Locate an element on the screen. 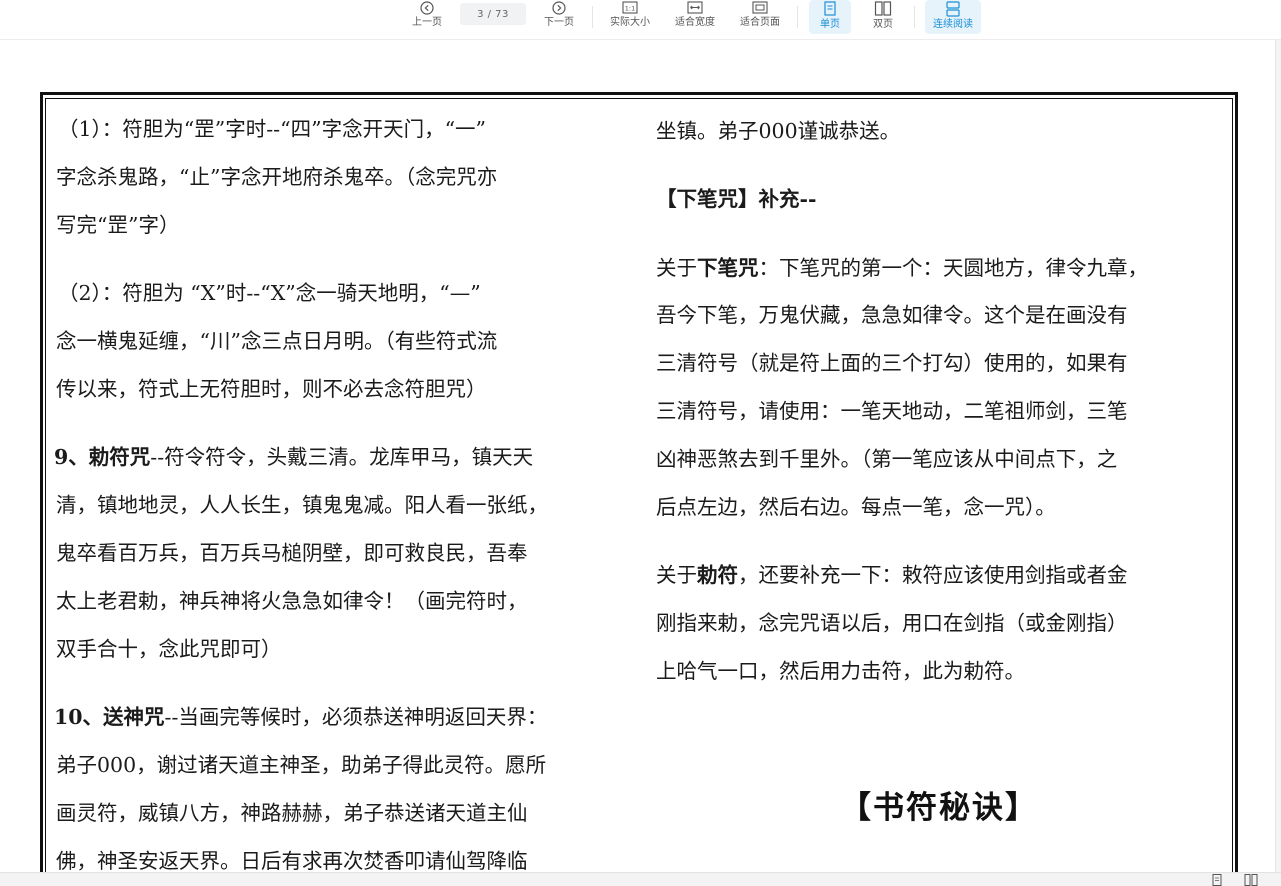 This screenshot has width=1281, height=886. text-line: 字念杀鬼路，“止”字念开地府杀鬼卒。（念完咒亦 is located at coordinates (277, 177).